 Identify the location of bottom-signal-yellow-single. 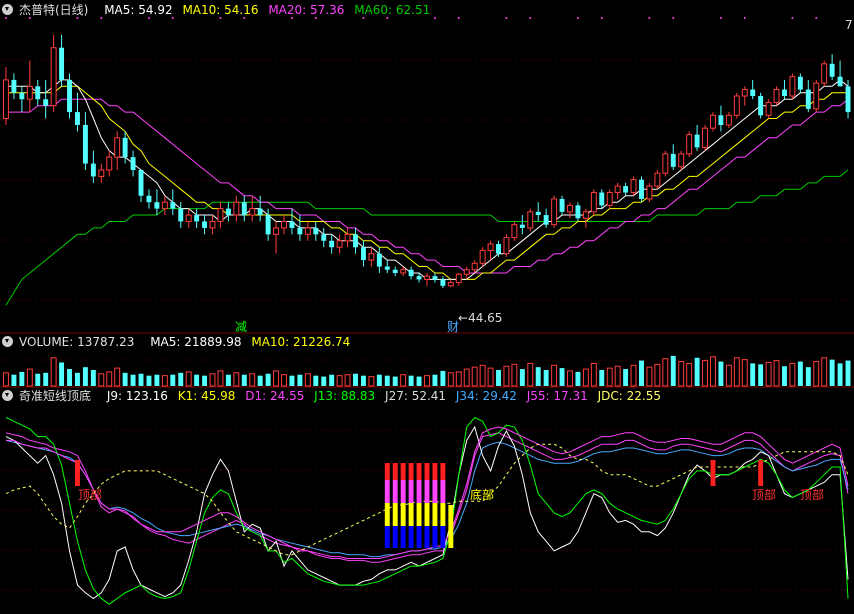
(451, 526).